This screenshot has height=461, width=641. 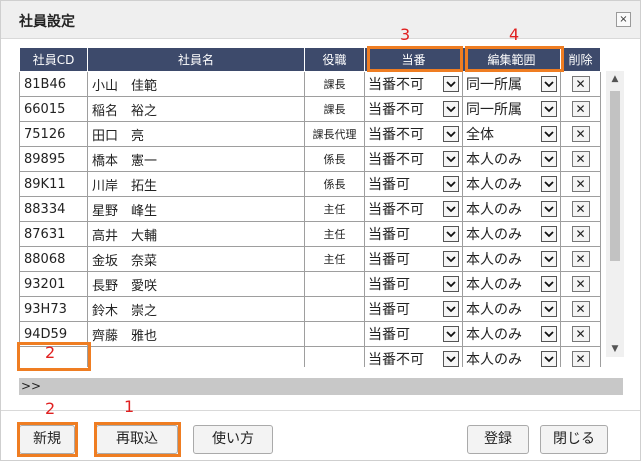 What do you see at coordinates (53, 209) in the screenshot?
I see `employee-cd-cell: 88334` at bounding box center [53, 209].